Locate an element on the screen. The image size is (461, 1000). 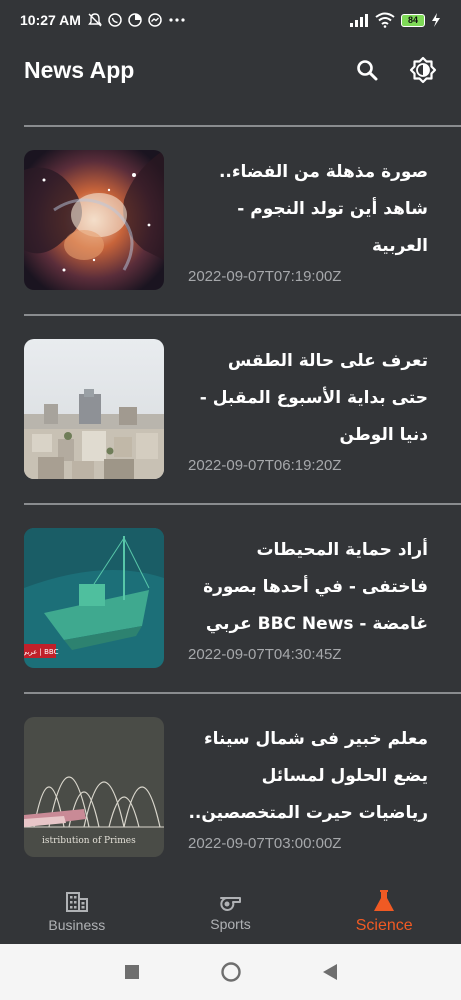
home-icon is located at coordinates (231, 972).